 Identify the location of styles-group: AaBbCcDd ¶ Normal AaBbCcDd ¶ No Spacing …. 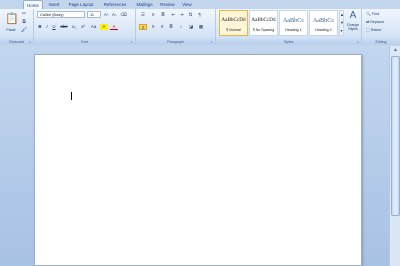
(289, 27).